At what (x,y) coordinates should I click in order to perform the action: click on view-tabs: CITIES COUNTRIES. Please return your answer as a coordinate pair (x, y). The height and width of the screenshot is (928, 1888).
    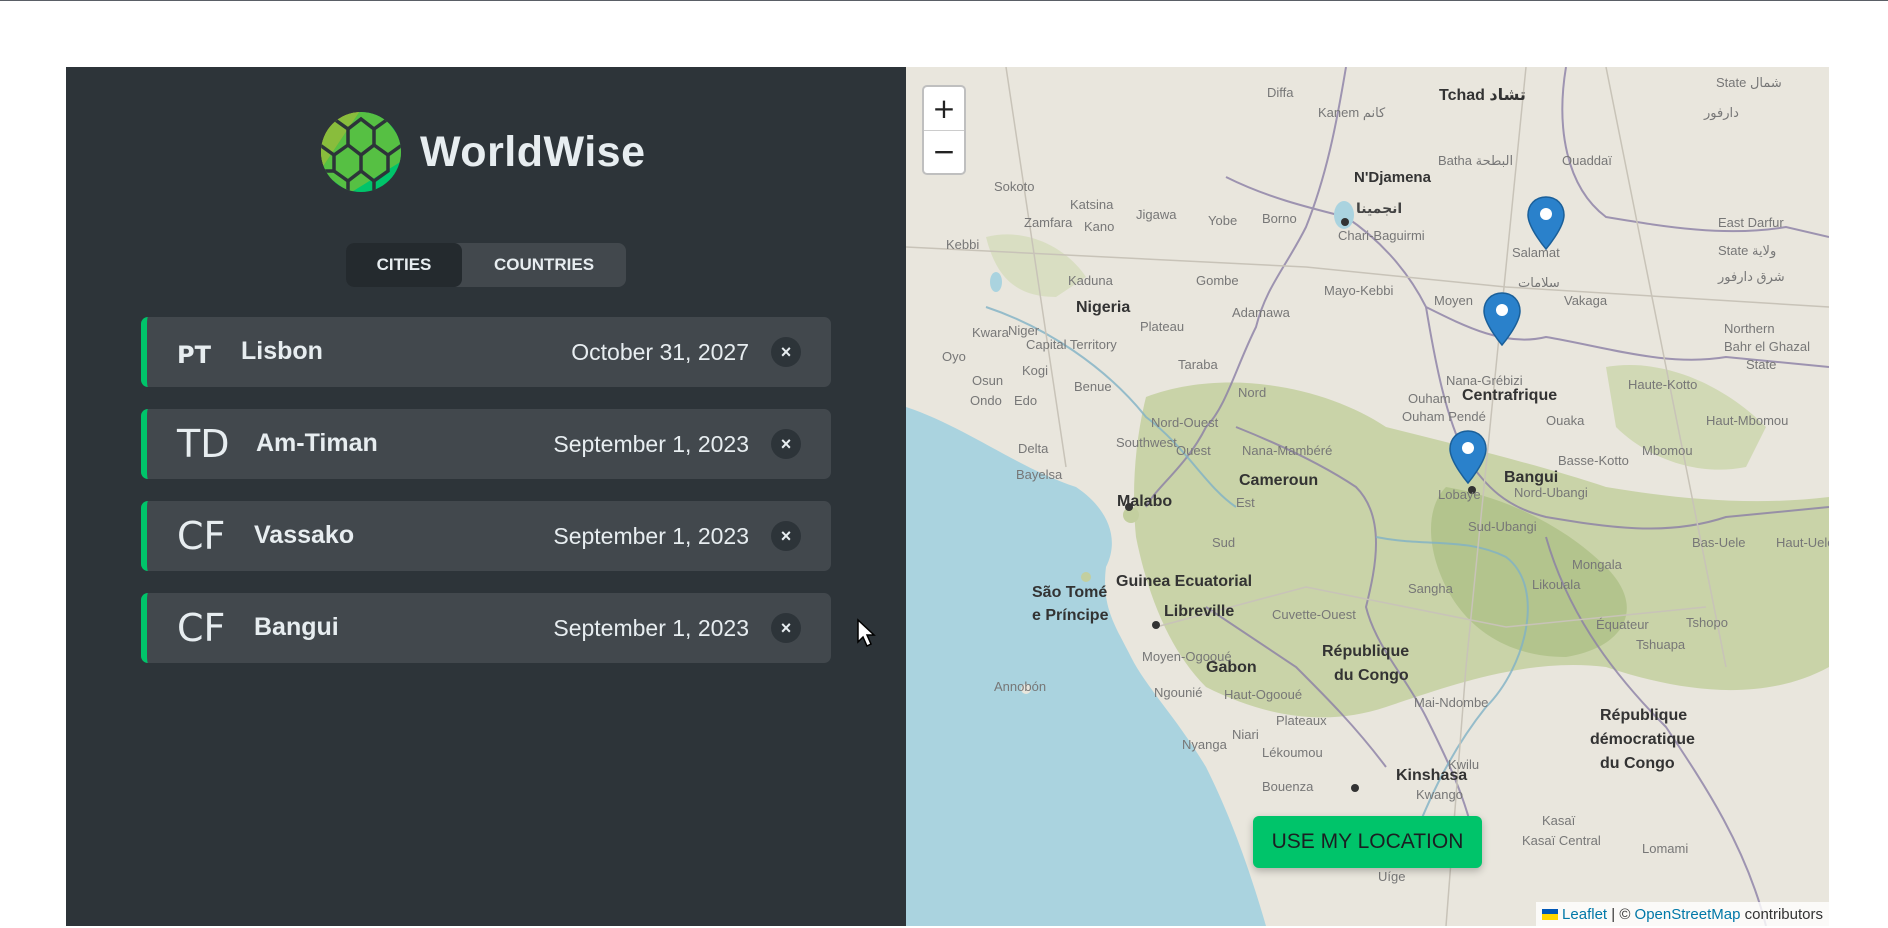
    Looking at the image, I should click on (486, 265).